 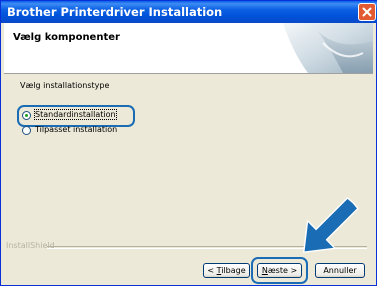 What do you see at coordinates (318, 48) in the screenshot?
I see `wizard-header-graphic` at bounding box center [318, 48].